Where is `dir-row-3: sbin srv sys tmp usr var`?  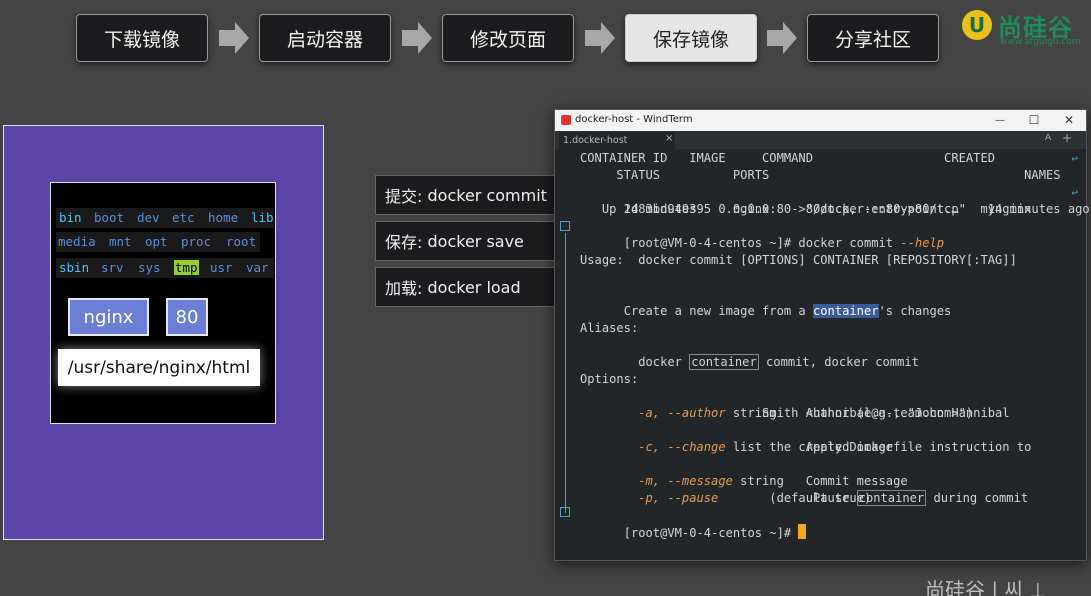 dir-row-3: sbin srv sys tmp usr var is located at coordinates (165, 268).